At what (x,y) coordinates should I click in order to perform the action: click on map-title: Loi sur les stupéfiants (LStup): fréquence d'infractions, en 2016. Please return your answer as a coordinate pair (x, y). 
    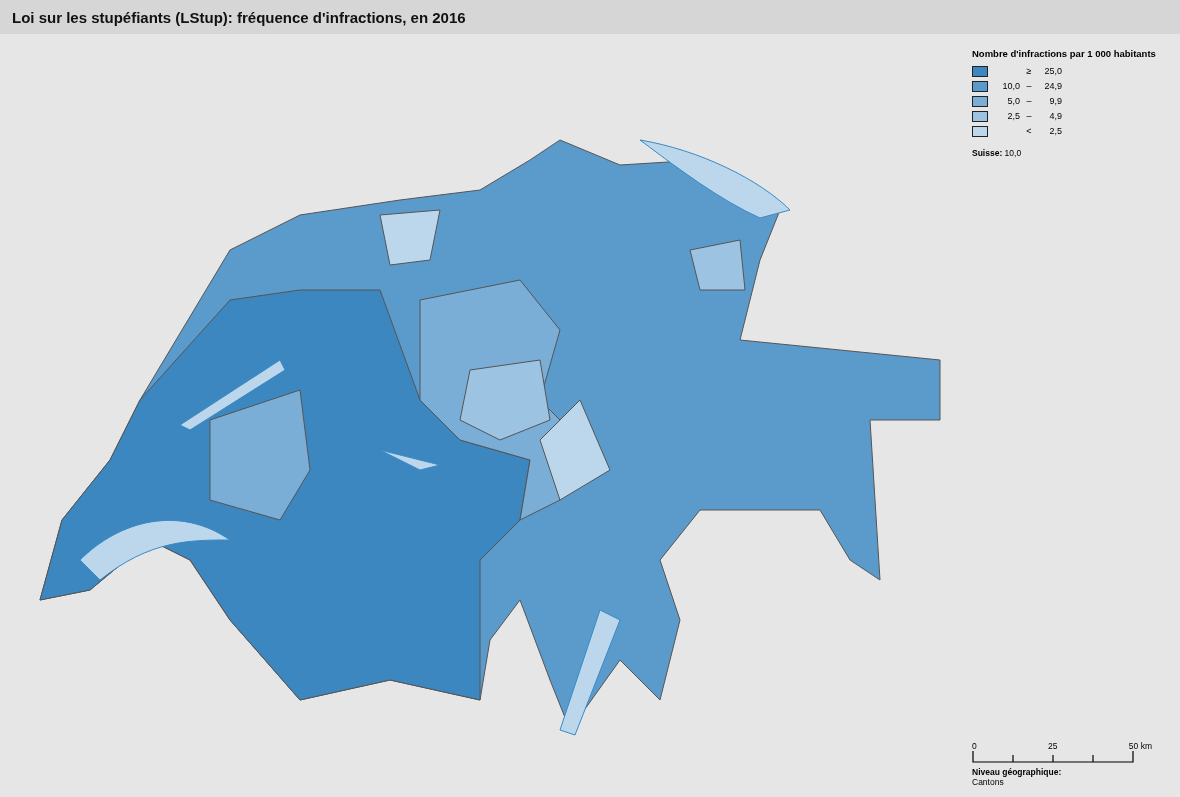
    Looking at the image, I should click on (239, 17).